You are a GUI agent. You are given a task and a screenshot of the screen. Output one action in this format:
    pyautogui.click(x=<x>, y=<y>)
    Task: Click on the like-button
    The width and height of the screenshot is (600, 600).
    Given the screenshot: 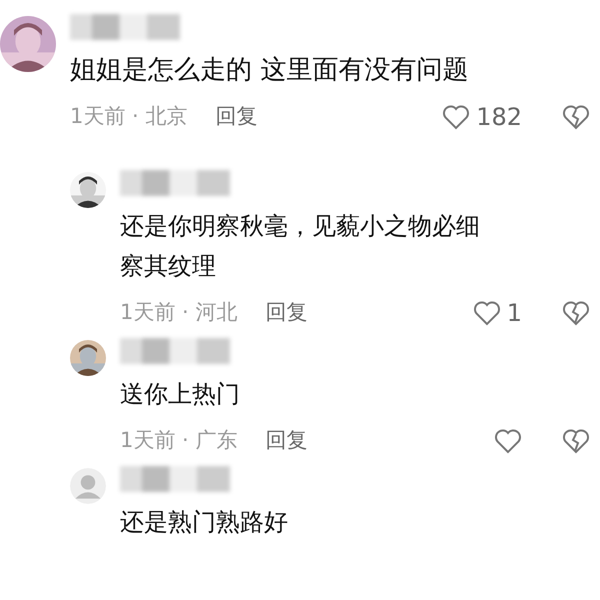 What is the action you would take?
    pyautogui.click(x=508, y=441)
    